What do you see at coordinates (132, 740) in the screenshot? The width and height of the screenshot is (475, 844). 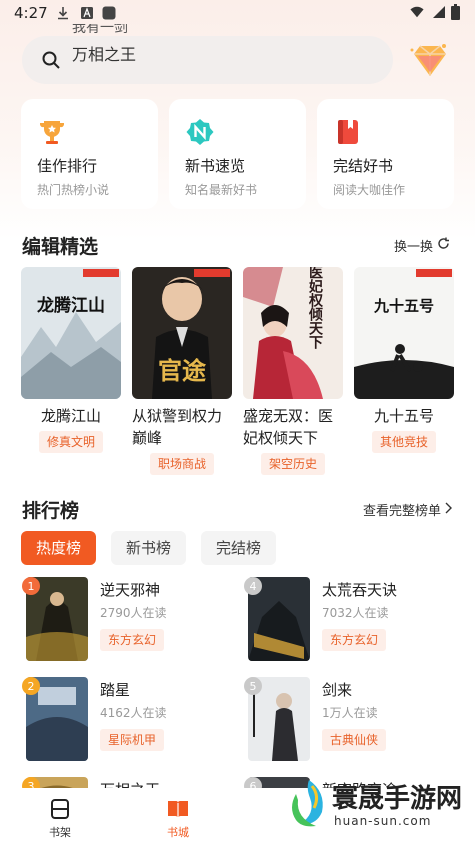 I see `rank-tag: 星际机甲` at bounding box center [132, 740].